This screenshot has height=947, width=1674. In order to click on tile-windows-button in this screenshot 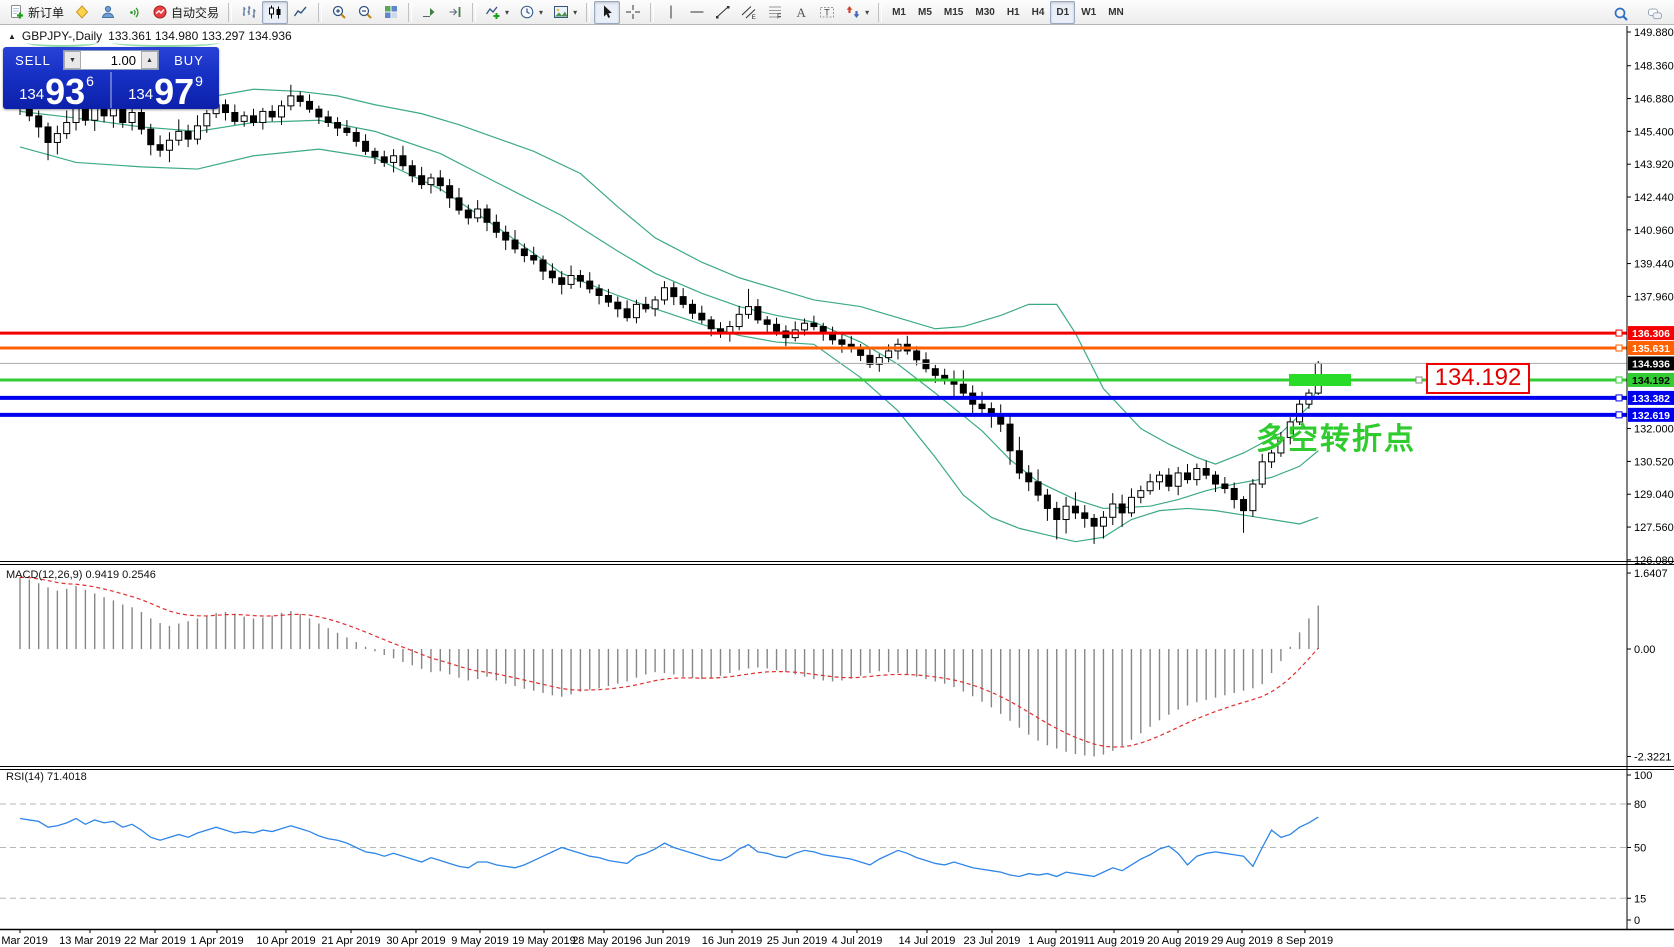, I will do `click(391, 12)`.